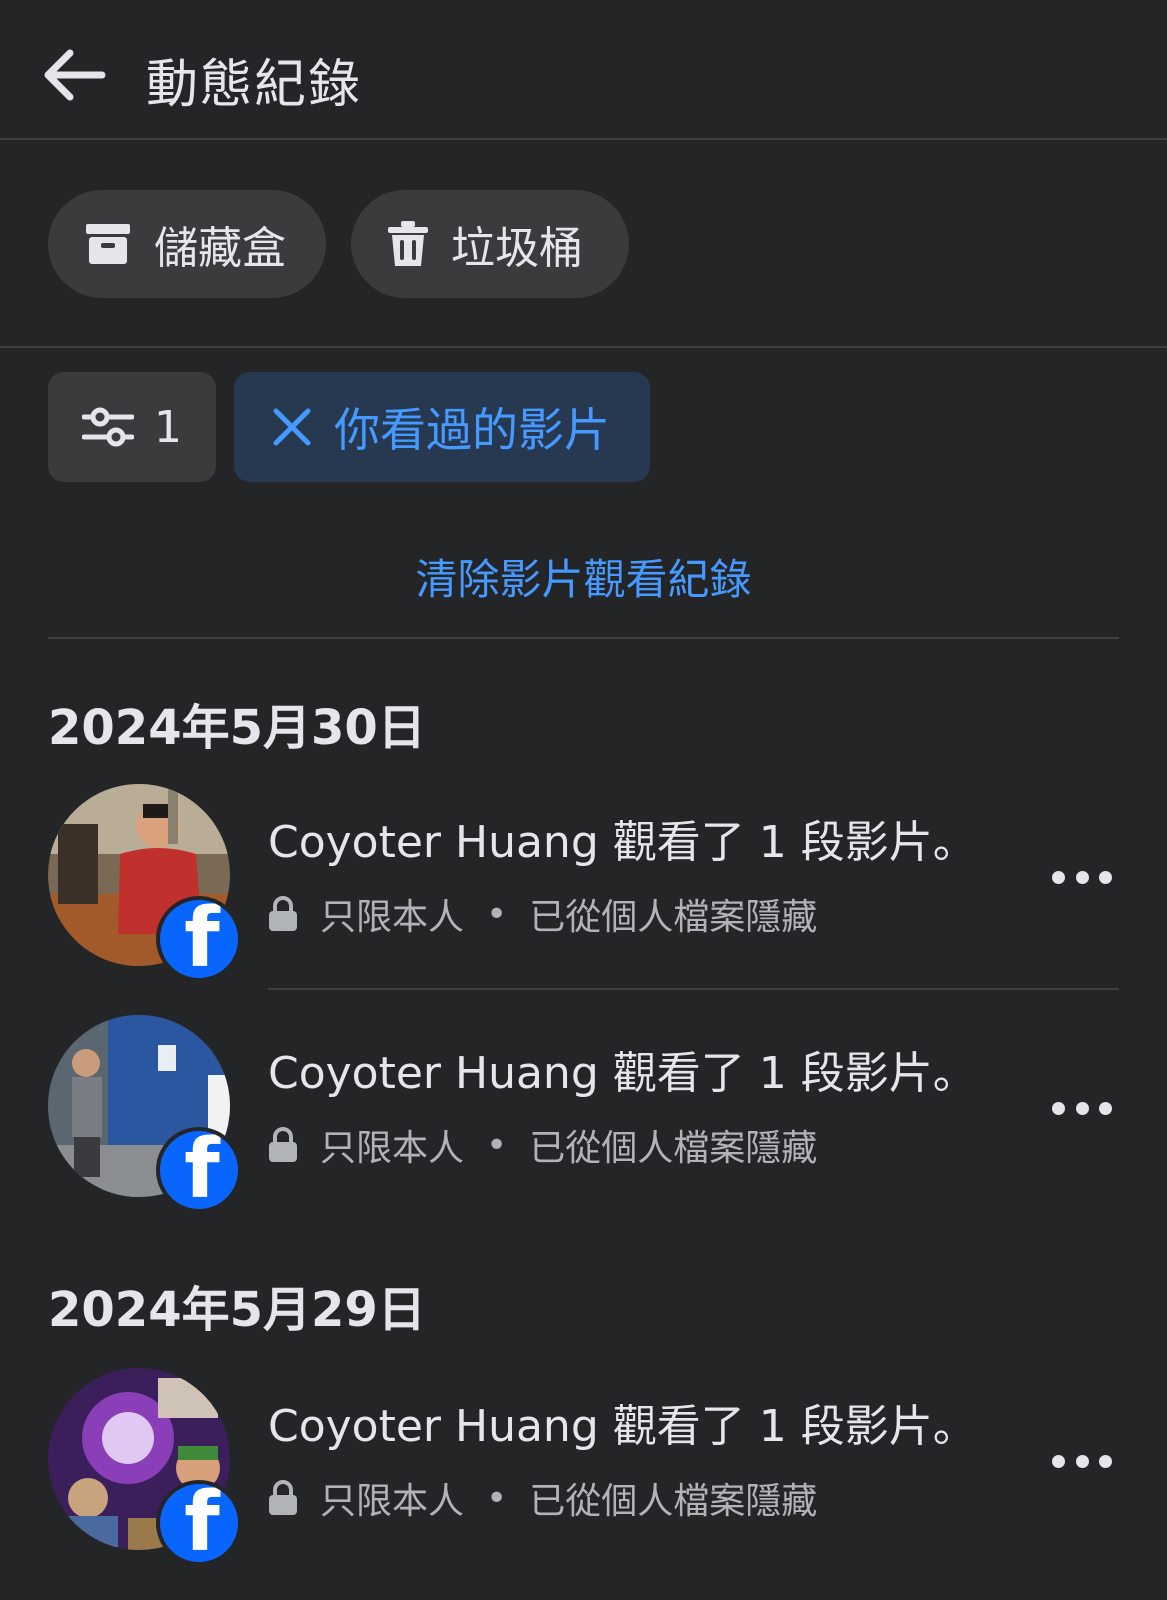 This screenshot has height=1600, width=1167. What do you see at coordinates (254, 85) in the screenshot?
I see `page-title: 動態紀錄` at bounding box center [254, 85].